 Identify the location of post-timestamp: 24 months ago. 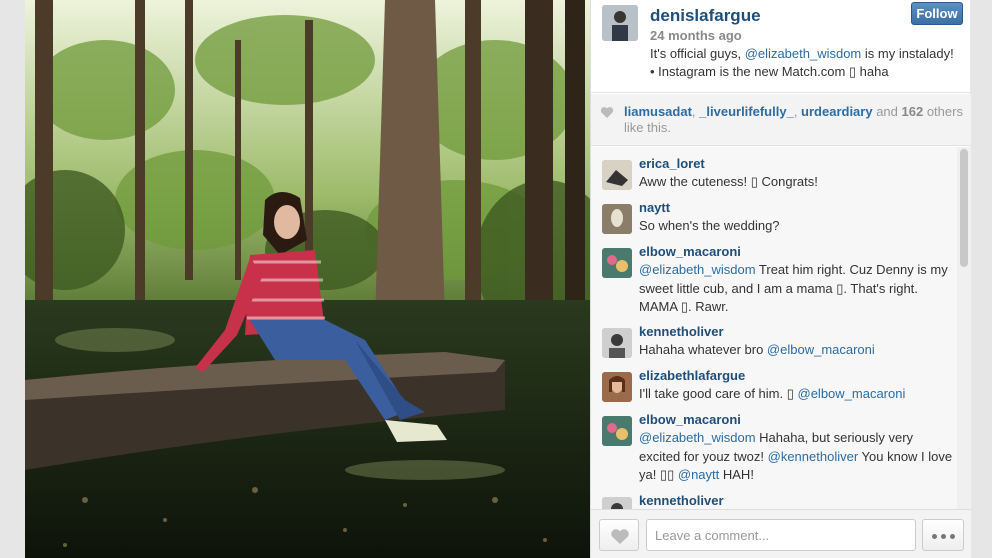
(696, 35).